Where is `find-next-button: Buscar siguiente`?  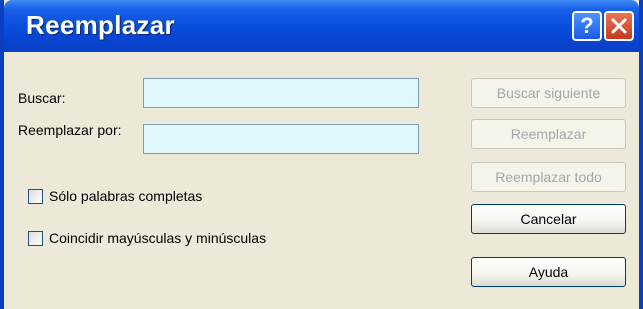
find-next-button: Buscar siguiente is located at coordinates (548, 93).